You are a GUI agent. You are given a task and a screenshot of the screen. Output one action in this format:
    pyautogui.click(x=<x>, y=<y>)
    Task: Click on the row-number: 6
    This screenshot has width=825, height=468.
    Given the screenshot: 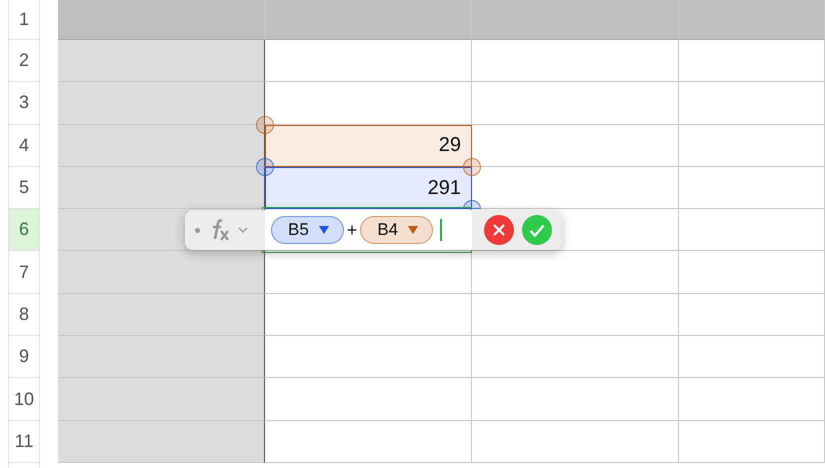 What is the action you would take?
    pyautogui.click(x=24, y=230)
    